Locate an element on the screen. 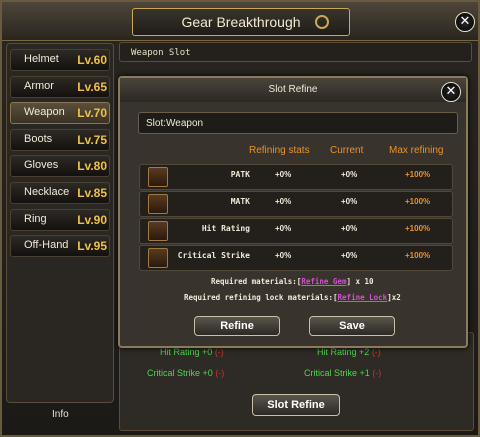  stat-name: PATK is located at coordinates (240, 174).